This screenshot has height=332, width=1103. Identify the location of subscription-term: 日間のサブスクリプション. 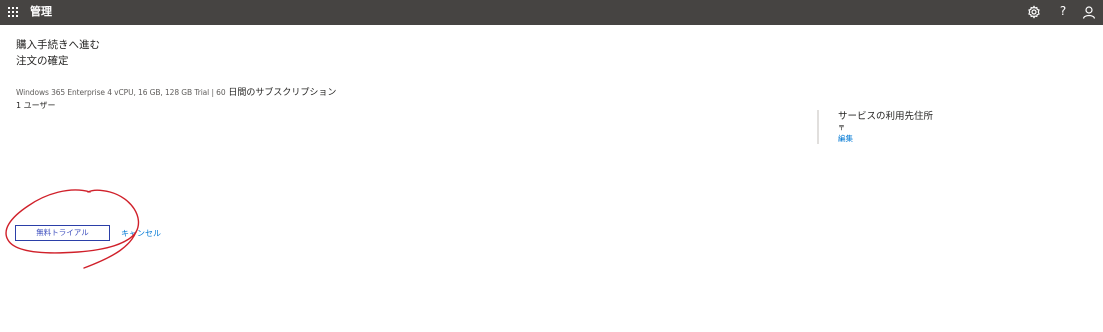
(281, 93).